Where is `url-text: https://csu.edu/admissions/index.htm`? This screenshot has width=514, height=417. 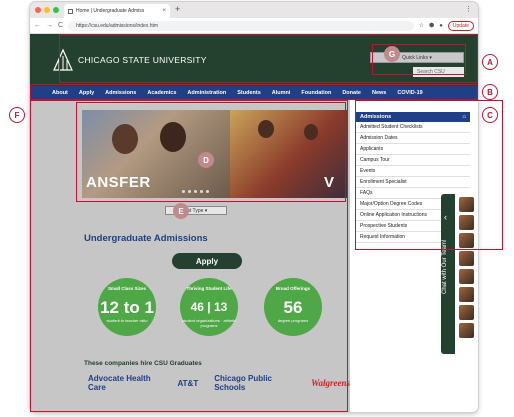
url-text: https://csu.edu/admissions/index.htm is located at coordinates (117, 25).